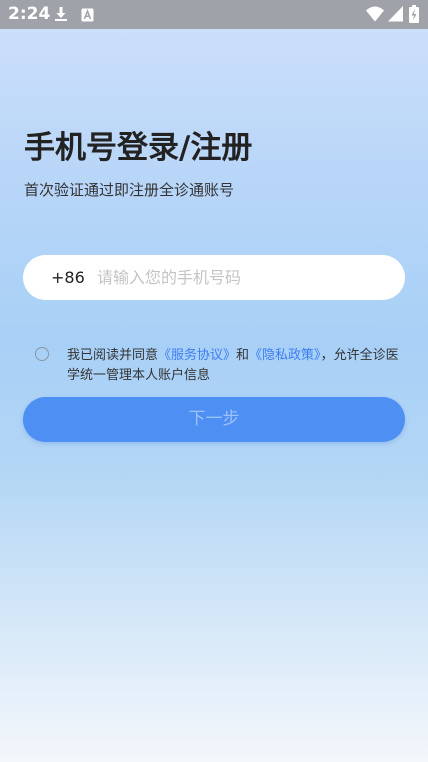 Image resolution: width=428 pixels, height=762 pixels. I want to click on agreement-prefix: 我已阅读并同意, so click(113, 355).